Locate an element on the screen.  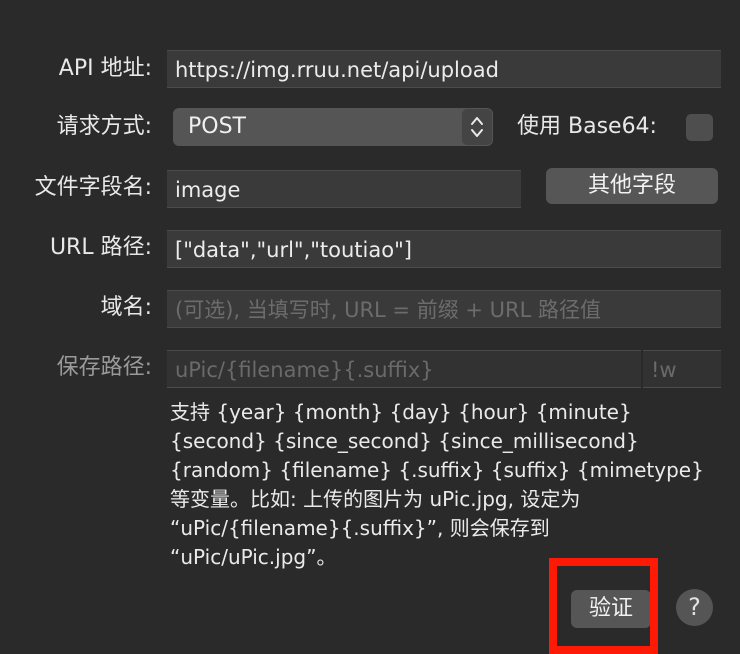
request-method-select: POST is located at coordinates (333, 127).